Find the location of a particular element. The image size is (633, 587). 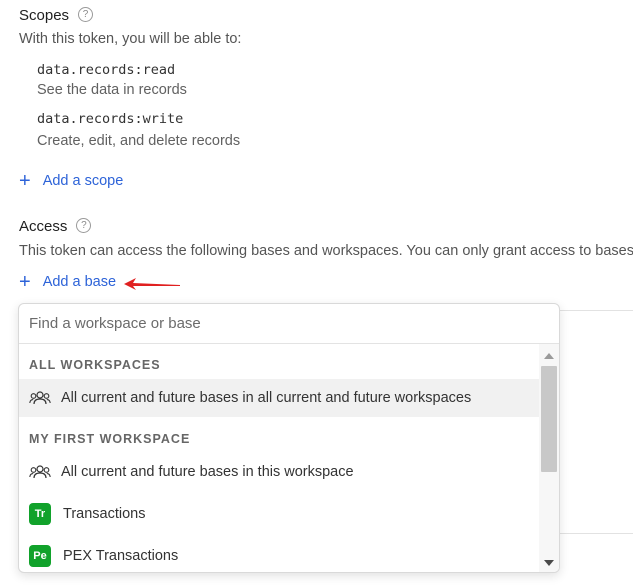

scope-name: data.records:write is located at coordinates (110, 119).